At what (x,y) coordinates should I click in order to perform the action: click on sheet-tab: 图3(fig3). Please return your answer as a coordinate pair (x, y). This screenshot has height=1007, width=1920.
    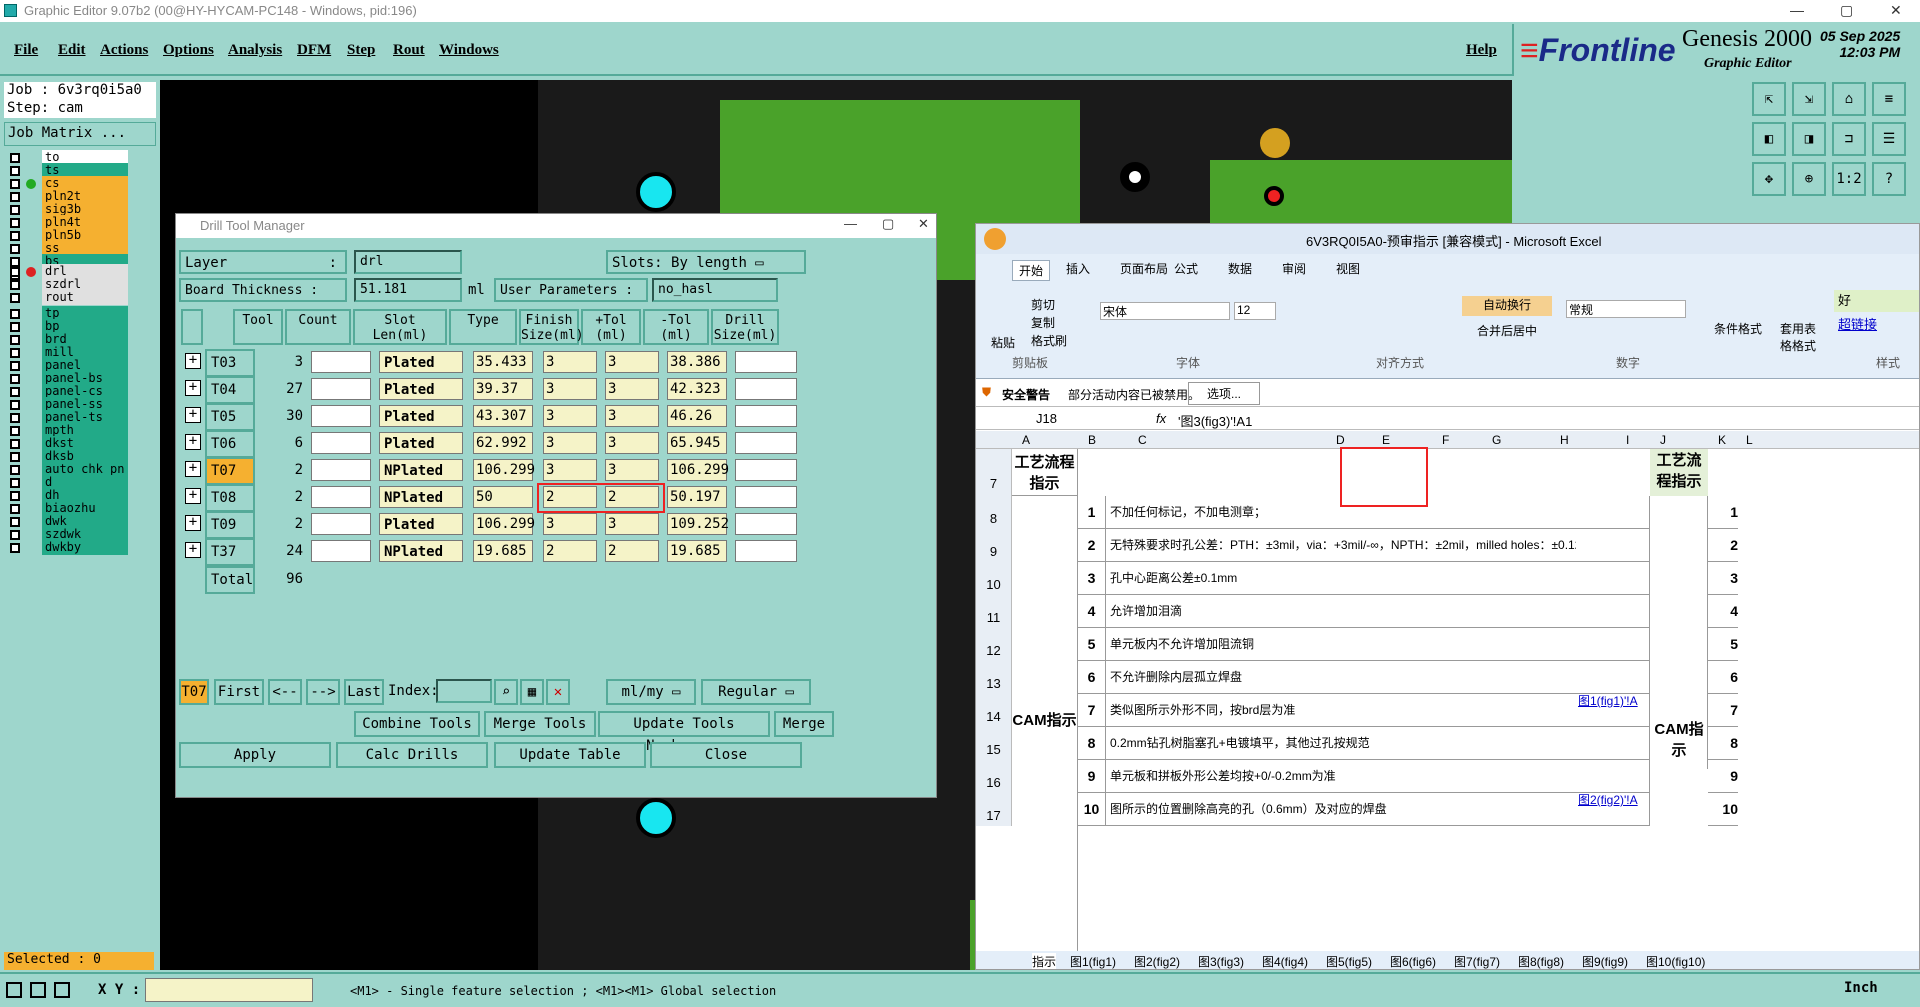
    Looking at the image, I should click on (1221, 961).